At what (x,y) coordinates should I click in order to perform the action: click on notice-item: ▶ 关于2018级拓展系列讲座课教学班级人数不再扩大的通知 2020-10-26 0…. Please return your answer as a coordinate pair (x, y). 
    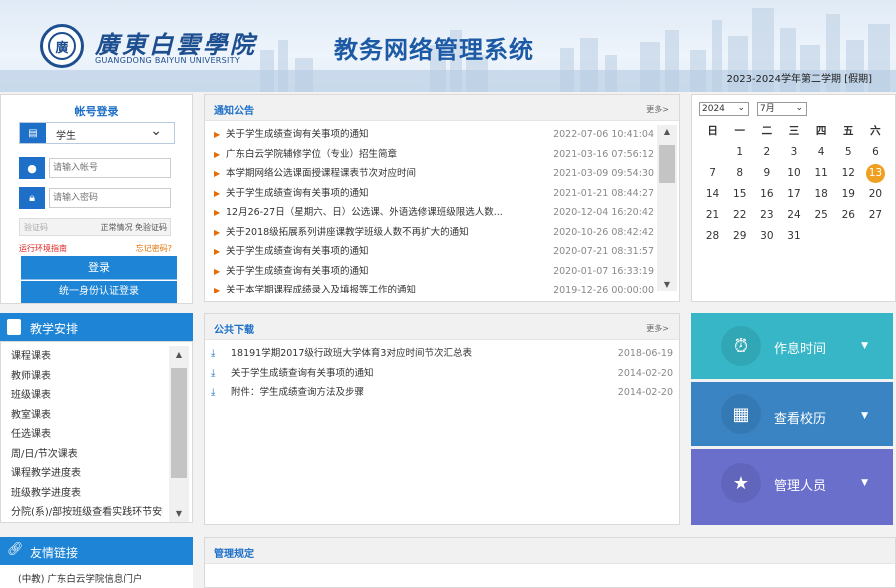
    Looking at the image, I should click on (433, 233).